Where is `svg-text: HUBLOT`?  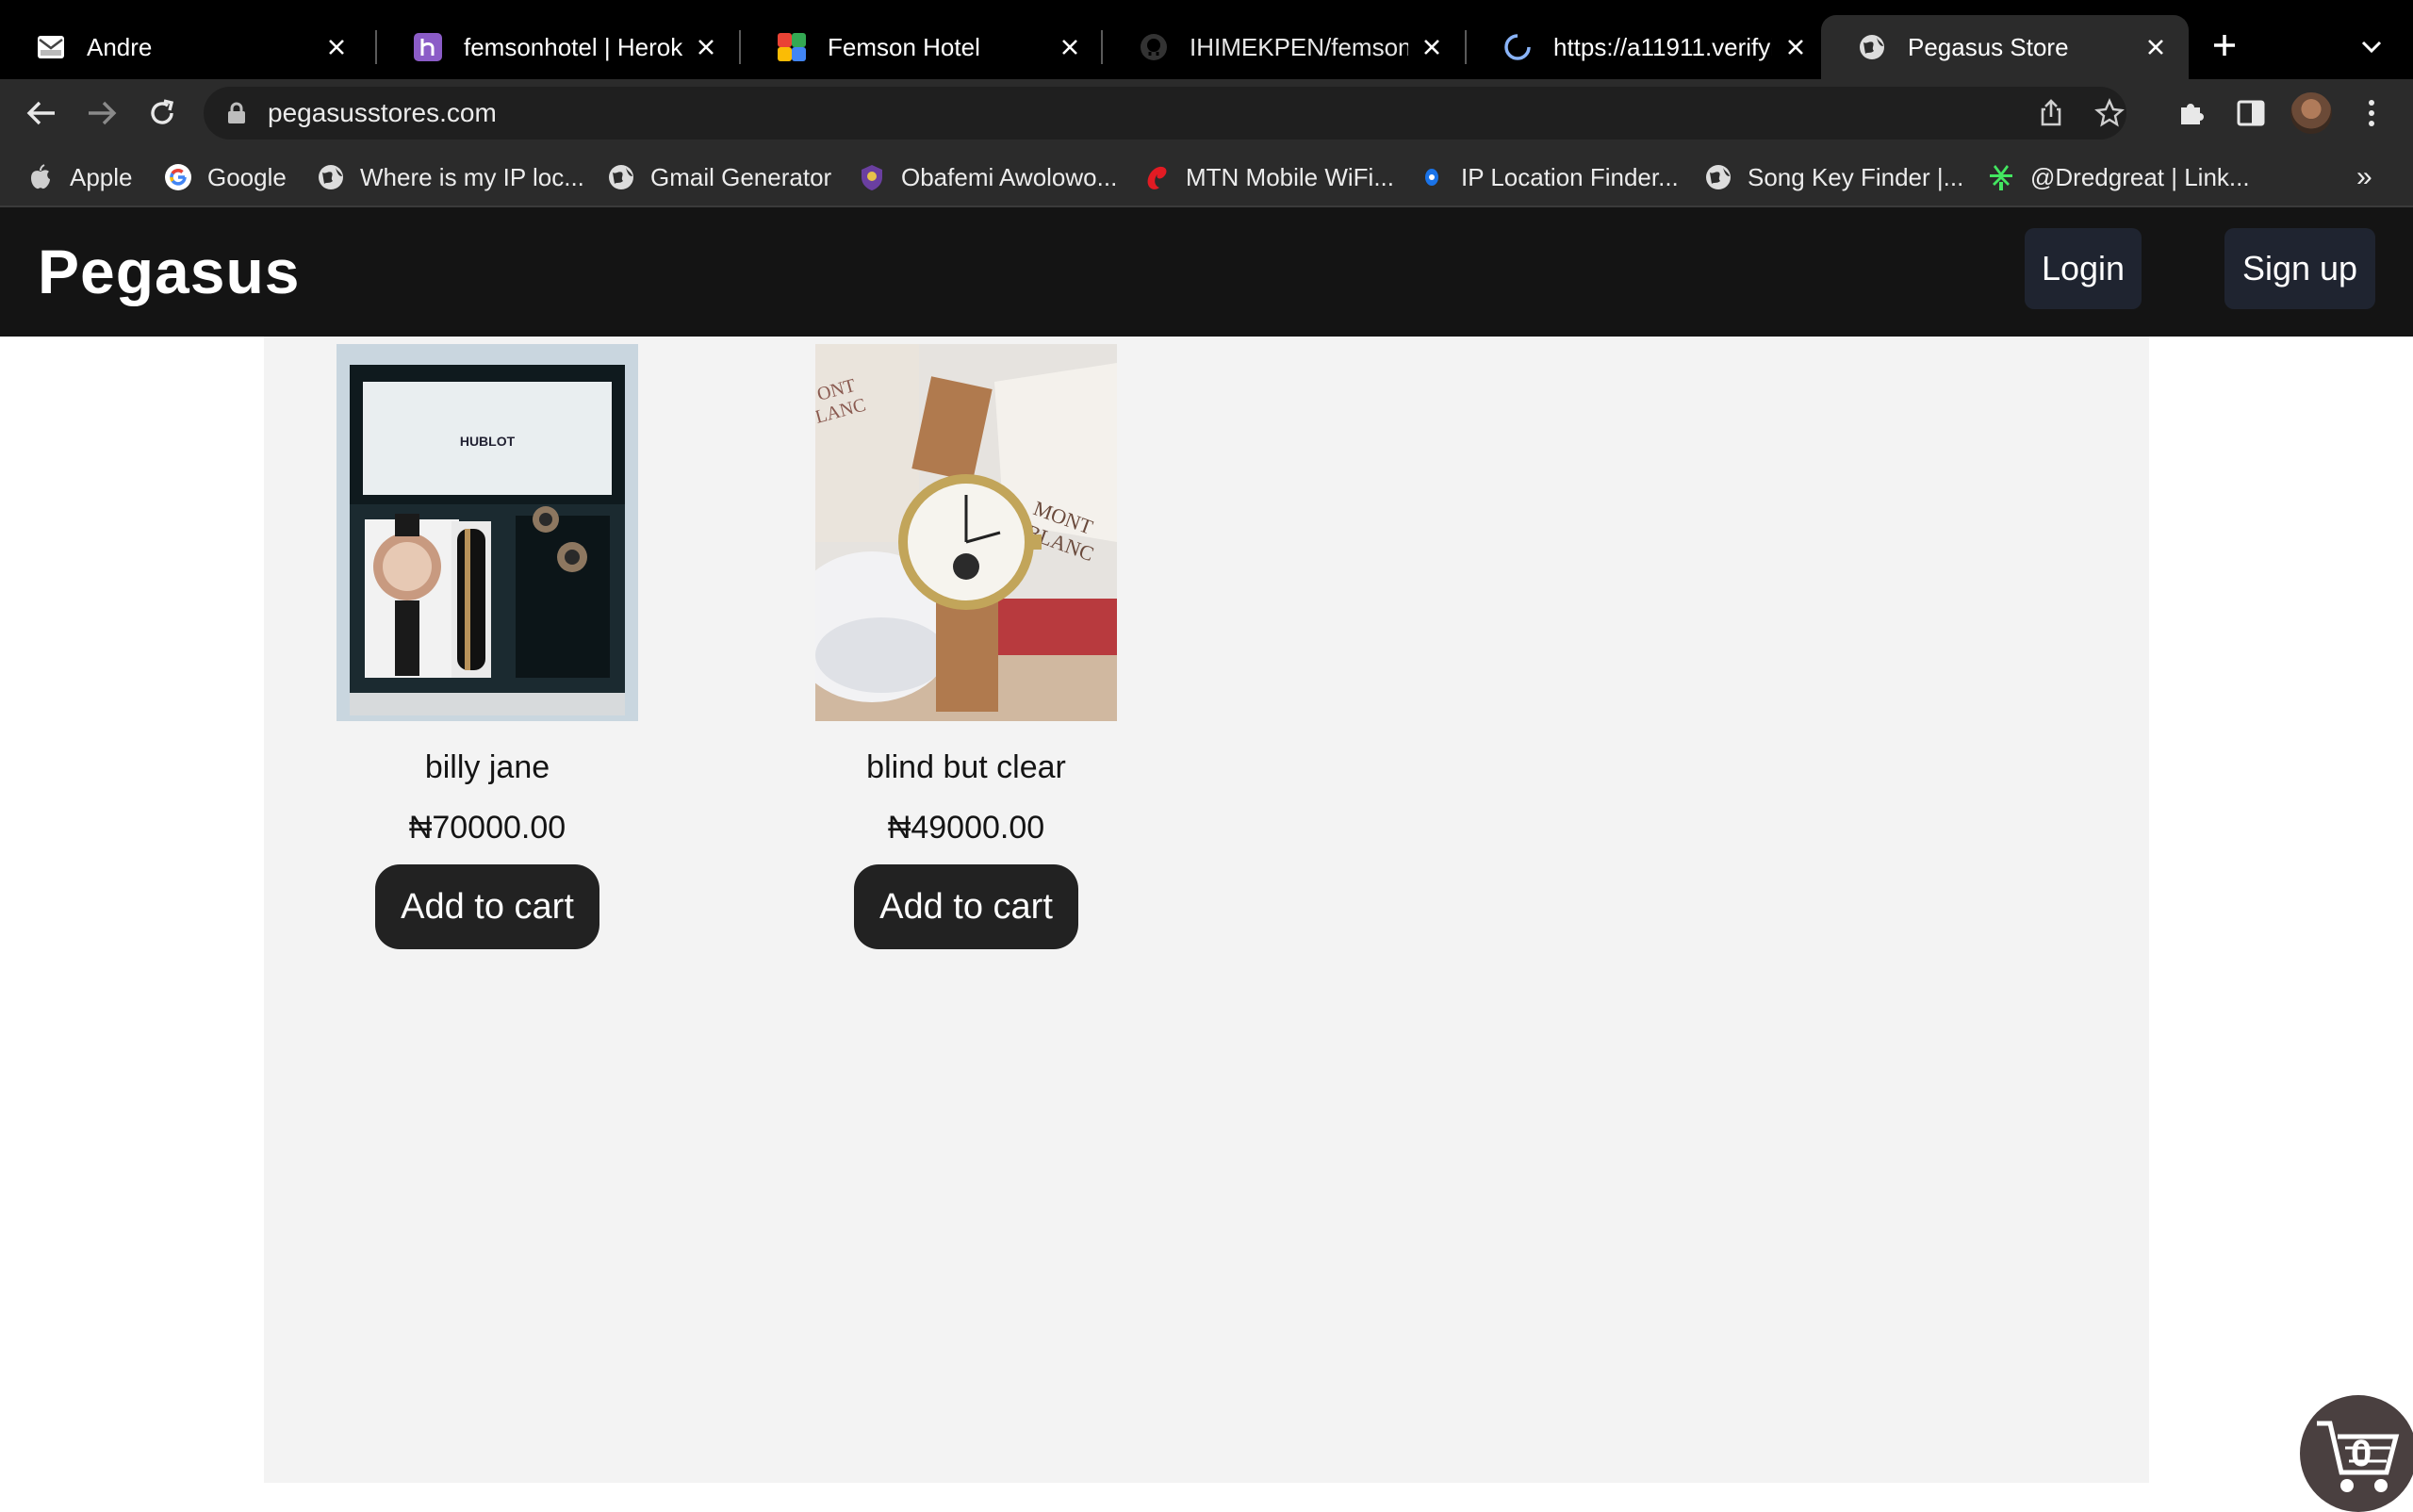
svg-text: HUBLOT is located at coordinates (488, 442).